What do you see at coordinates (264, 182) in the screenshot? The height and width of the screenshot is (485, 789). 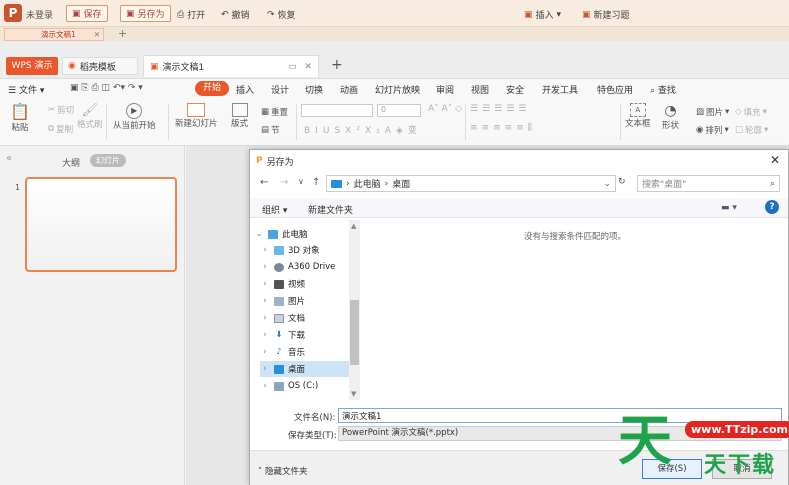 I see `back-arrow-icon: ←` at bounding box center [264, 182].